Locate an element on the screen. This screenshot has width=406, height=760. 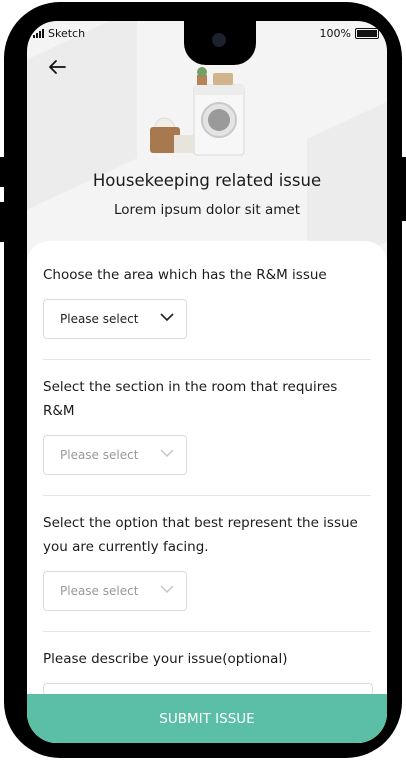
camera-notch is located at coordinates (220, 43).